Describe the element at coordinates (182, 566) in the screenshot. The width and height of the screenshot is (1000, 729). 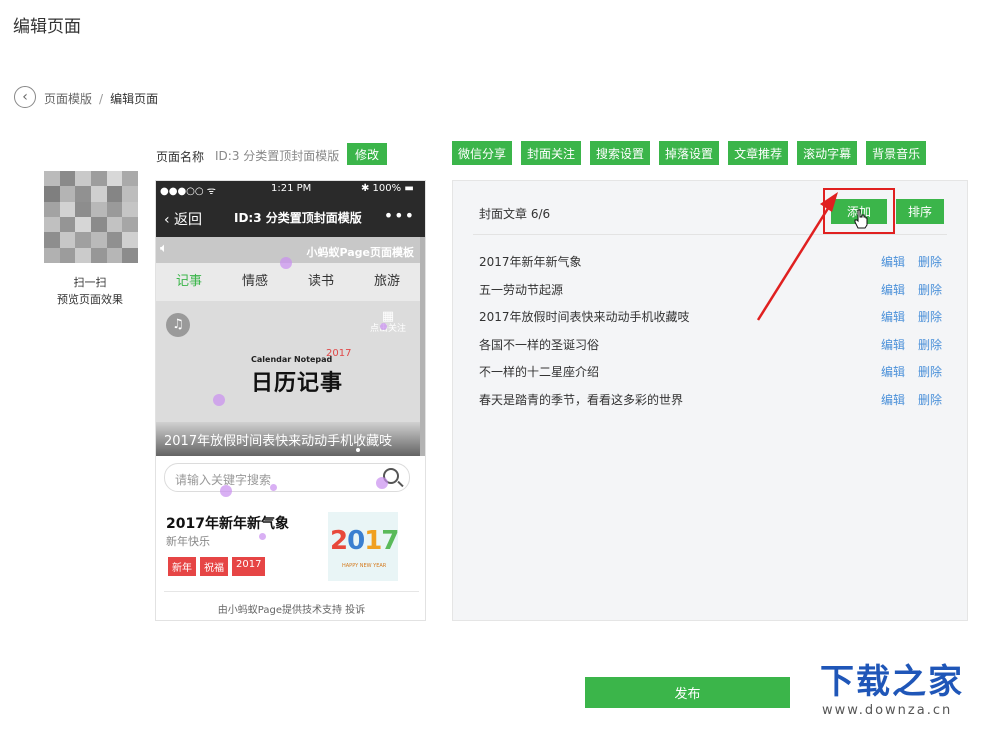
I see `tag: 新年` at that location.